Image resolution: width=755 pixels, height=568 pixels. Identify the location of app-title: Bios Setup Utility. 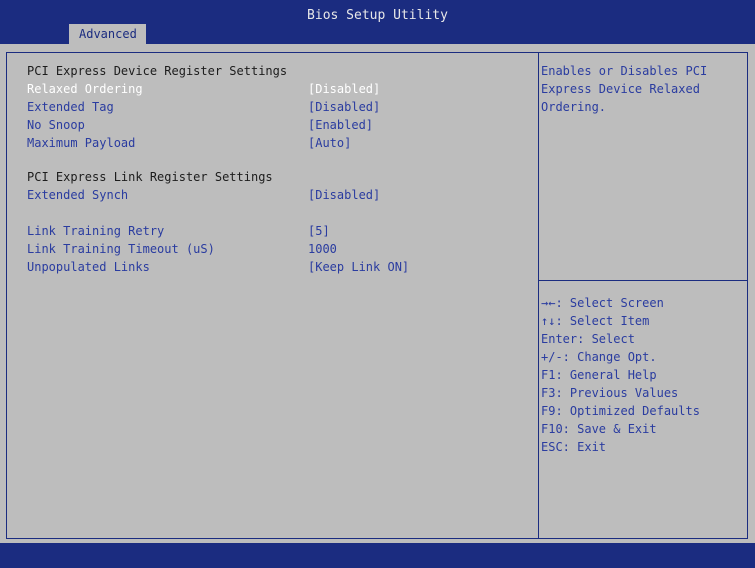
(377, 15).